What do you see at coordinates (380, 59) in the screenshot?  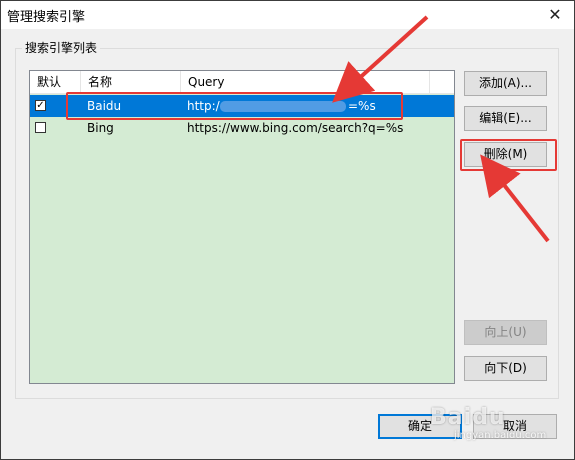 I see `arrow-to-row` at bounding box center [380, 59].